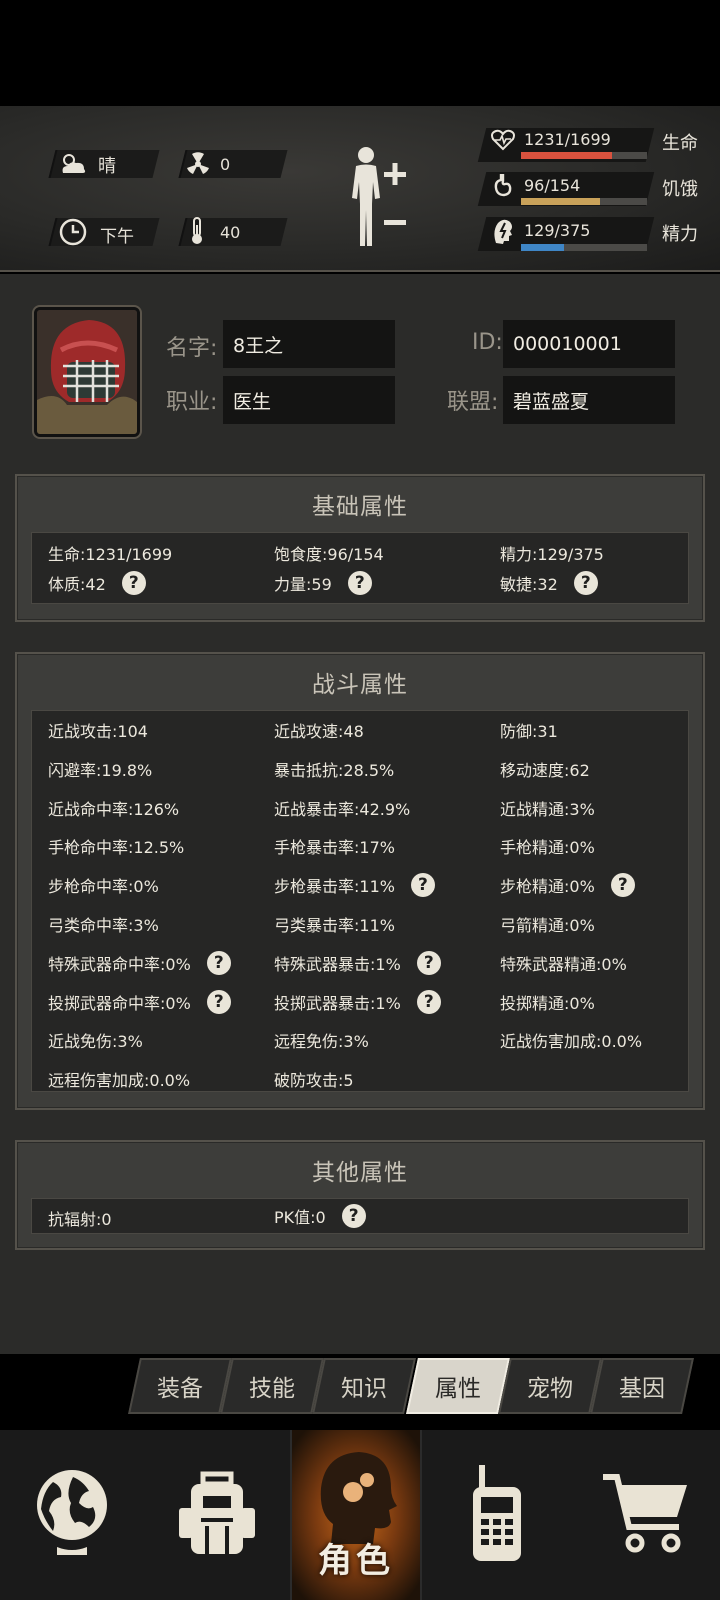 The width and height of the screenshot is (720, 1600). What do you see at coordinates (550, 1389) in the screenshot?
I see `tab-pets-label: 宠物` at bounding box center [550, 1389].